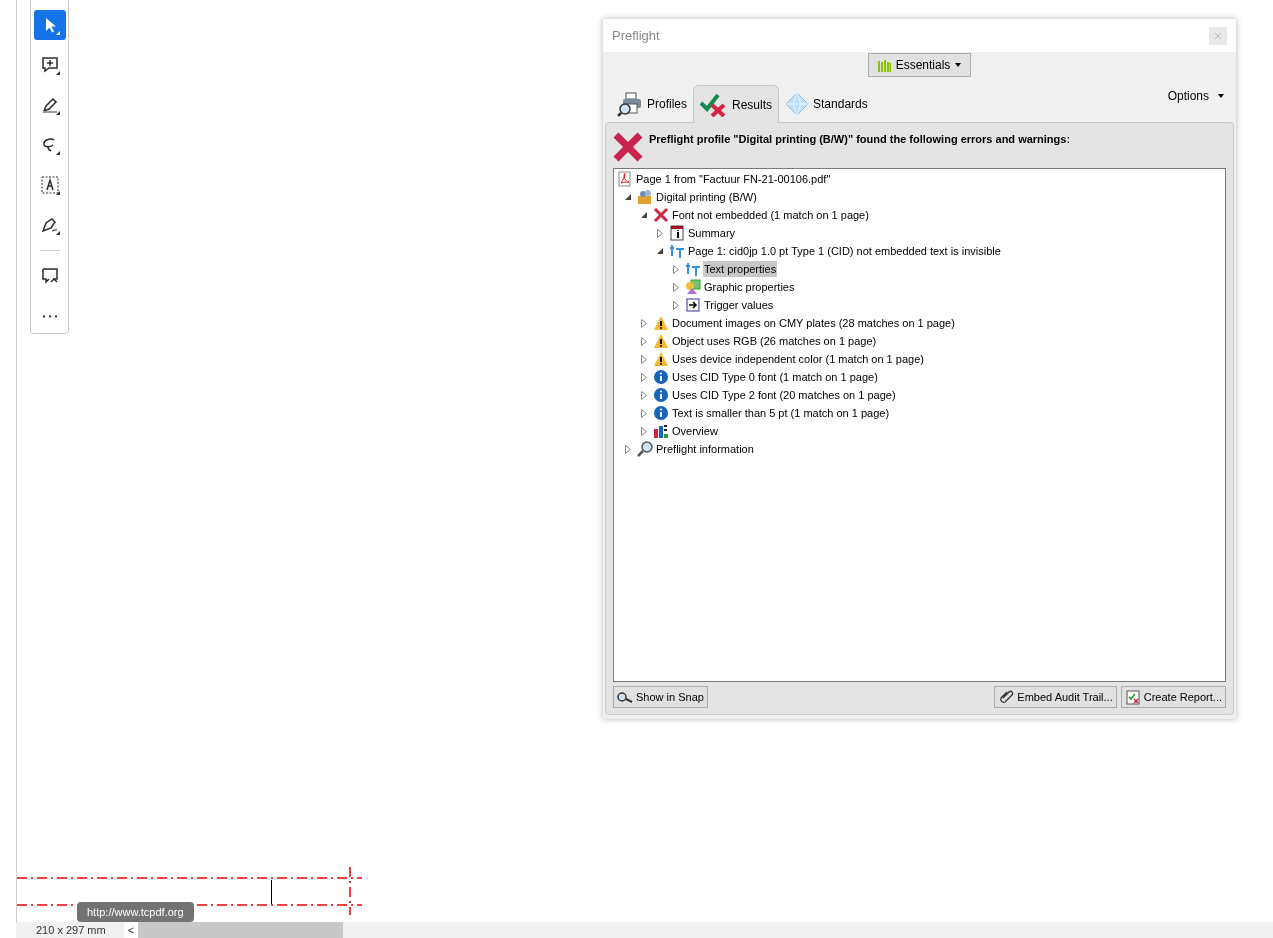 Image resolution: width=1273 pixels, height=938 pixels. What do you see at coordinates (49, 316) in the screenshot?
I see `more-icon` at bounding box center [49, 316].